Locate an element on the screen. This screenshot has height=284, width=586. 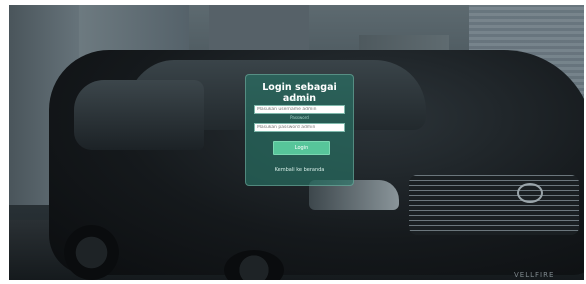
car-emblem-icon is located at coordinates (530, 193).